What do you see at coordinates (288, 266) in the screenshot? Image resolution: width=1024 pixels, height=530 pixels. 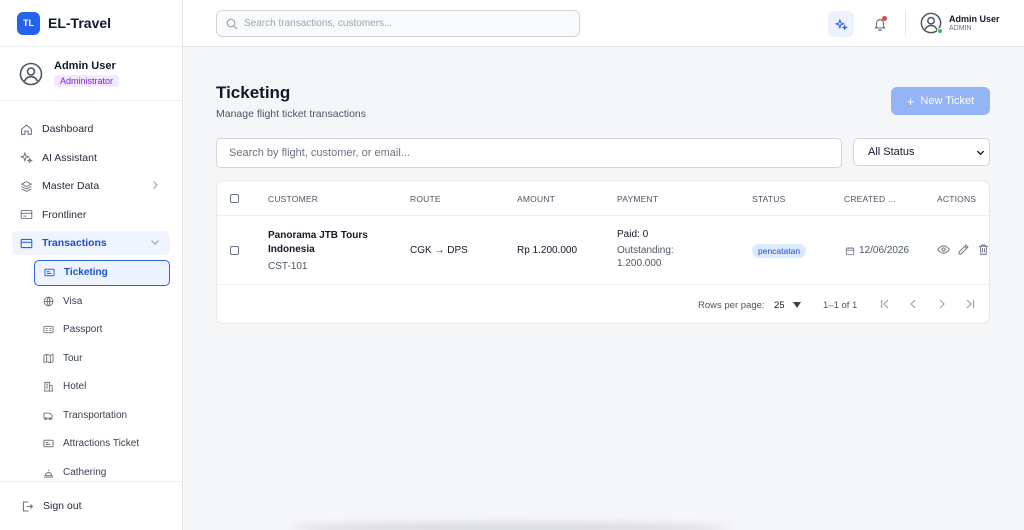 I see `customer-code: CST-101` at bounding box center [288, 266].